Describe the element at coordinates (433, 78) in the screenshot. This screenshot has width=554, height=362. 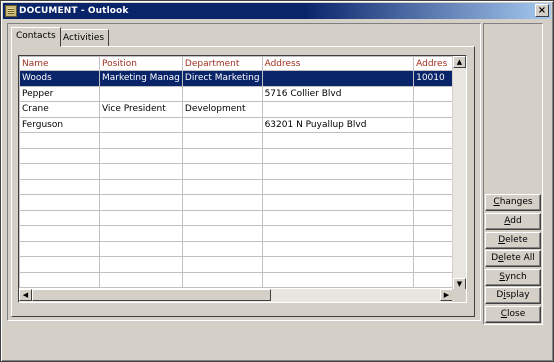
I see `cell-address-2: 10010` at that location.